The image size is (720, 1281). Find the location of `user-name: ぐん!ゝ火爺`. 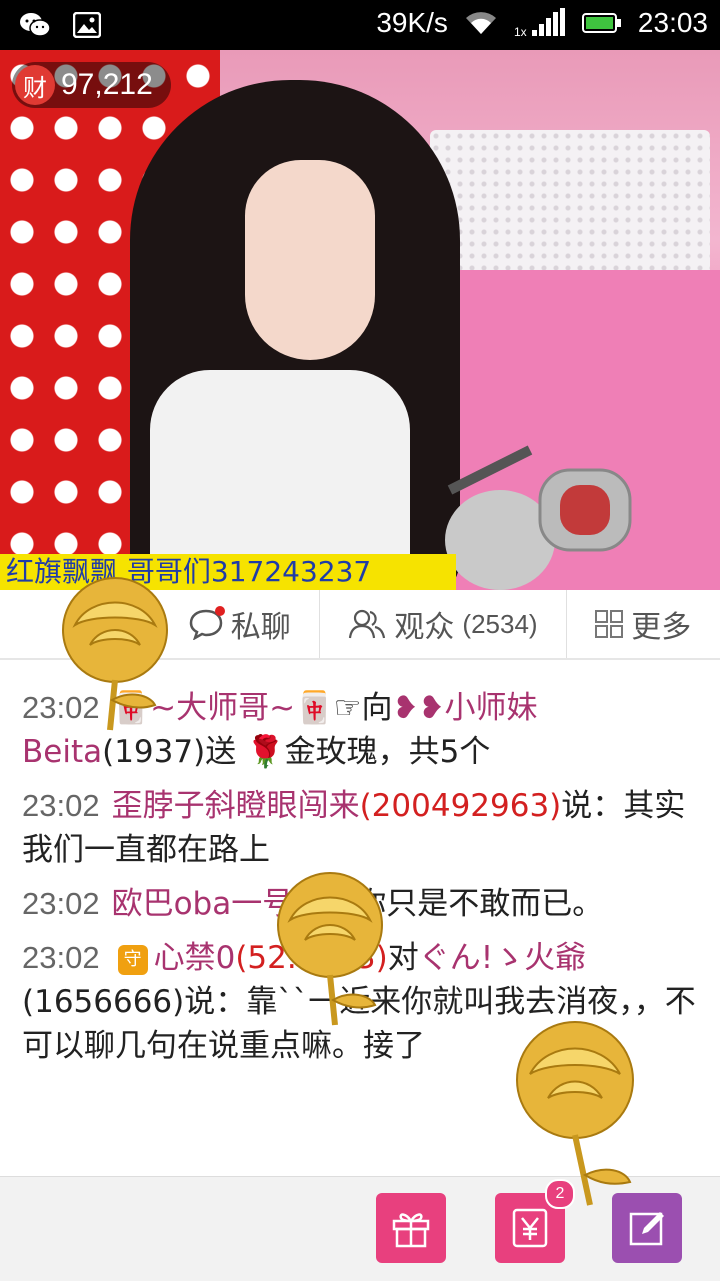

user-name: ぐん!ゝ火爺 is located at coordinates (502, 958).